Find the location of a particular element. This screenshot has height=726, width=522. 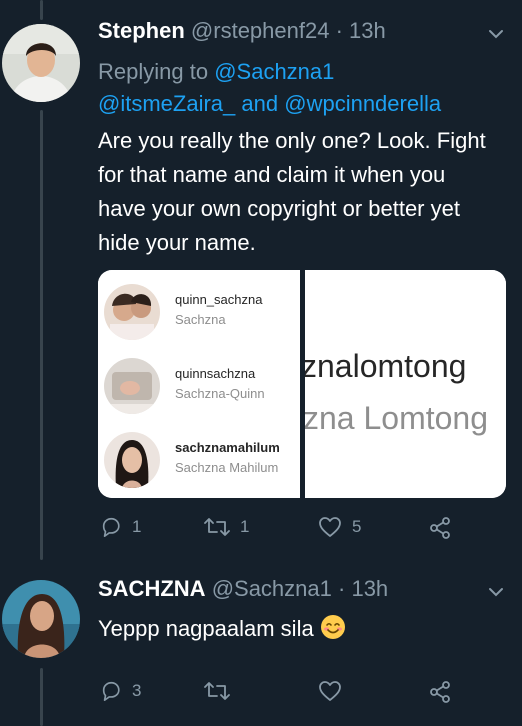

media-right-panel: znalomtong zna Lomtong is located at coordinates (405, 384).